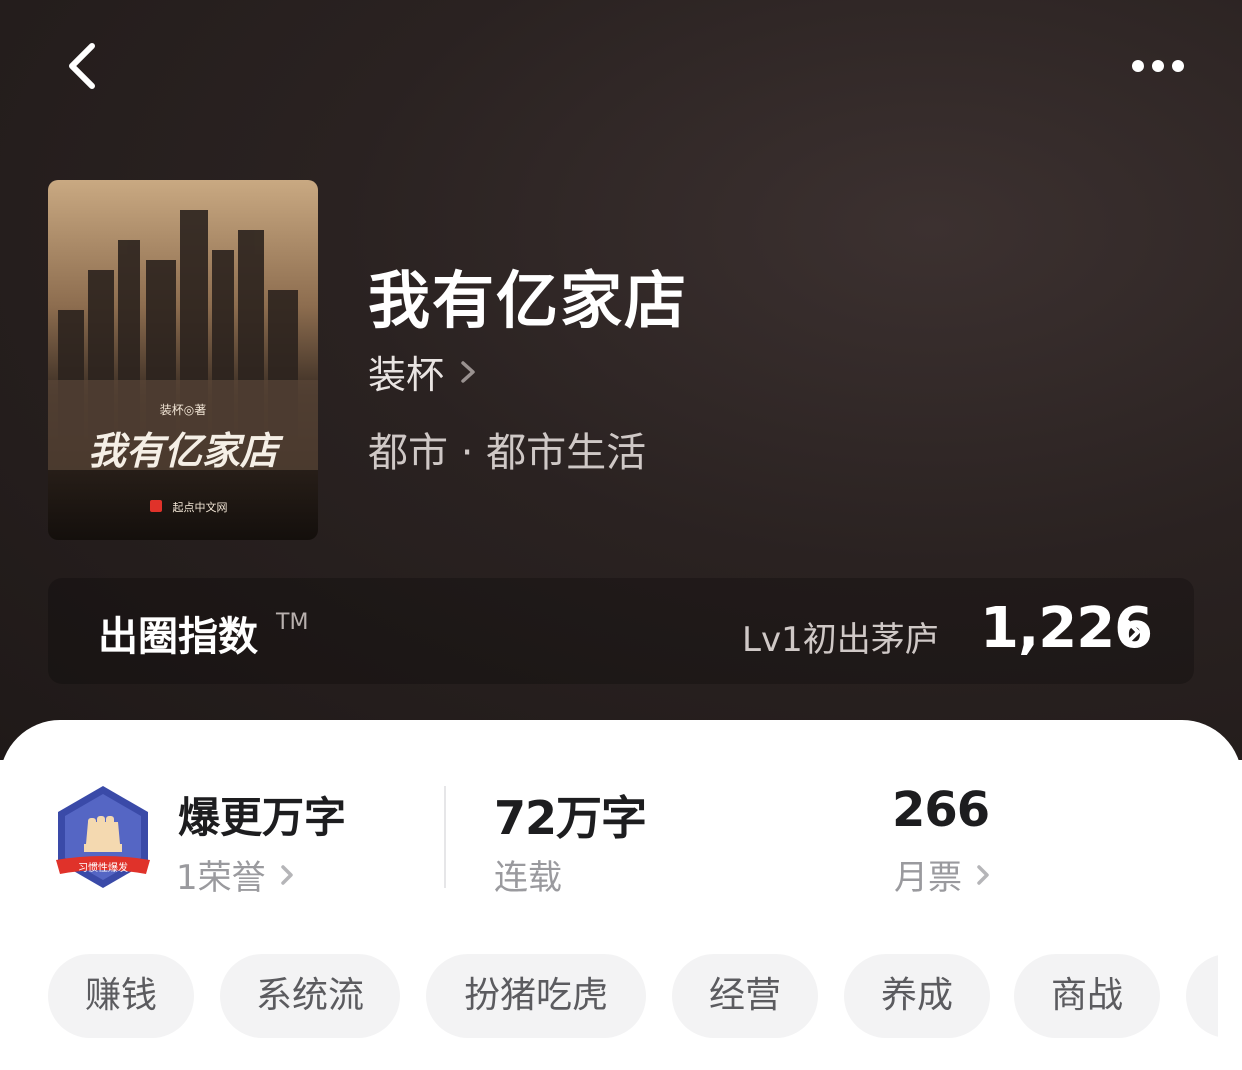  What do you see at coordinates (292, 622) in the screenshot?
I see `trademark-mark: TM` at bounding box center [292, 622].